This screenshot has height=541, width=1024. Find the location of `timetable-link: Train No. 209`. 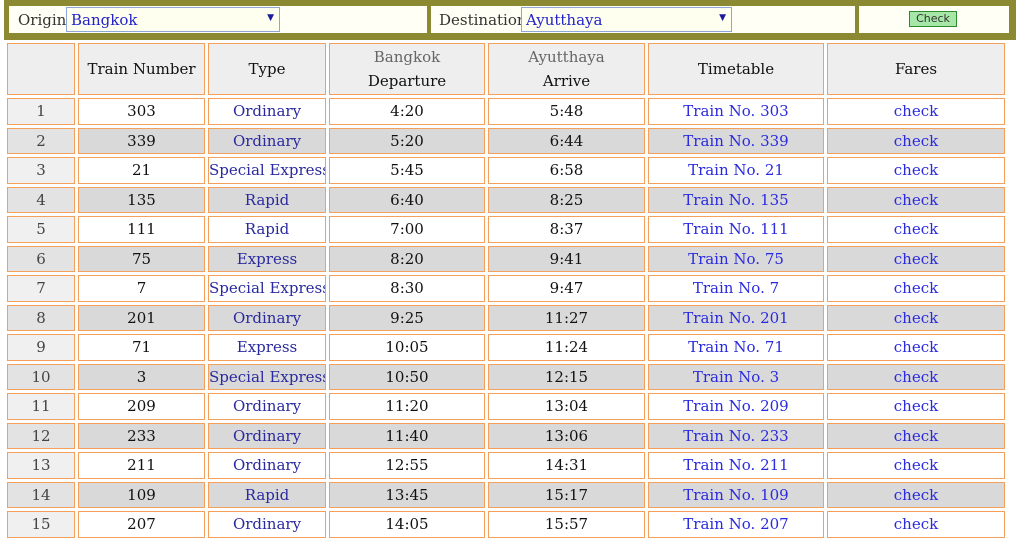

timetable-link: Train No. 209 is located at coordinates (736, 406).